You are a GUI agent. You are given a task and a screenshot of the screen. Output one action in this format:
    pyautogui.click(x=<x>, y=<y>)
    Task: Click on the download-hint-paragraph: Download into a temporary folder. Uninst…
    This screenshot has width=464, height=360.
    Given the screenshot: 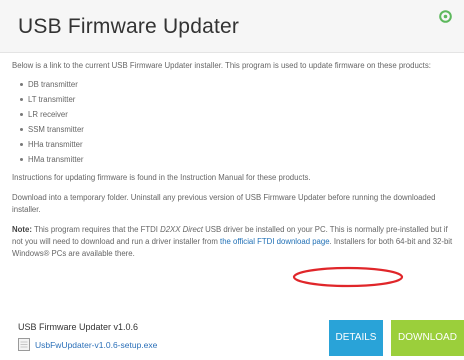 What is the action you would take?
    pyautogui.click(x=224, y=203)
    